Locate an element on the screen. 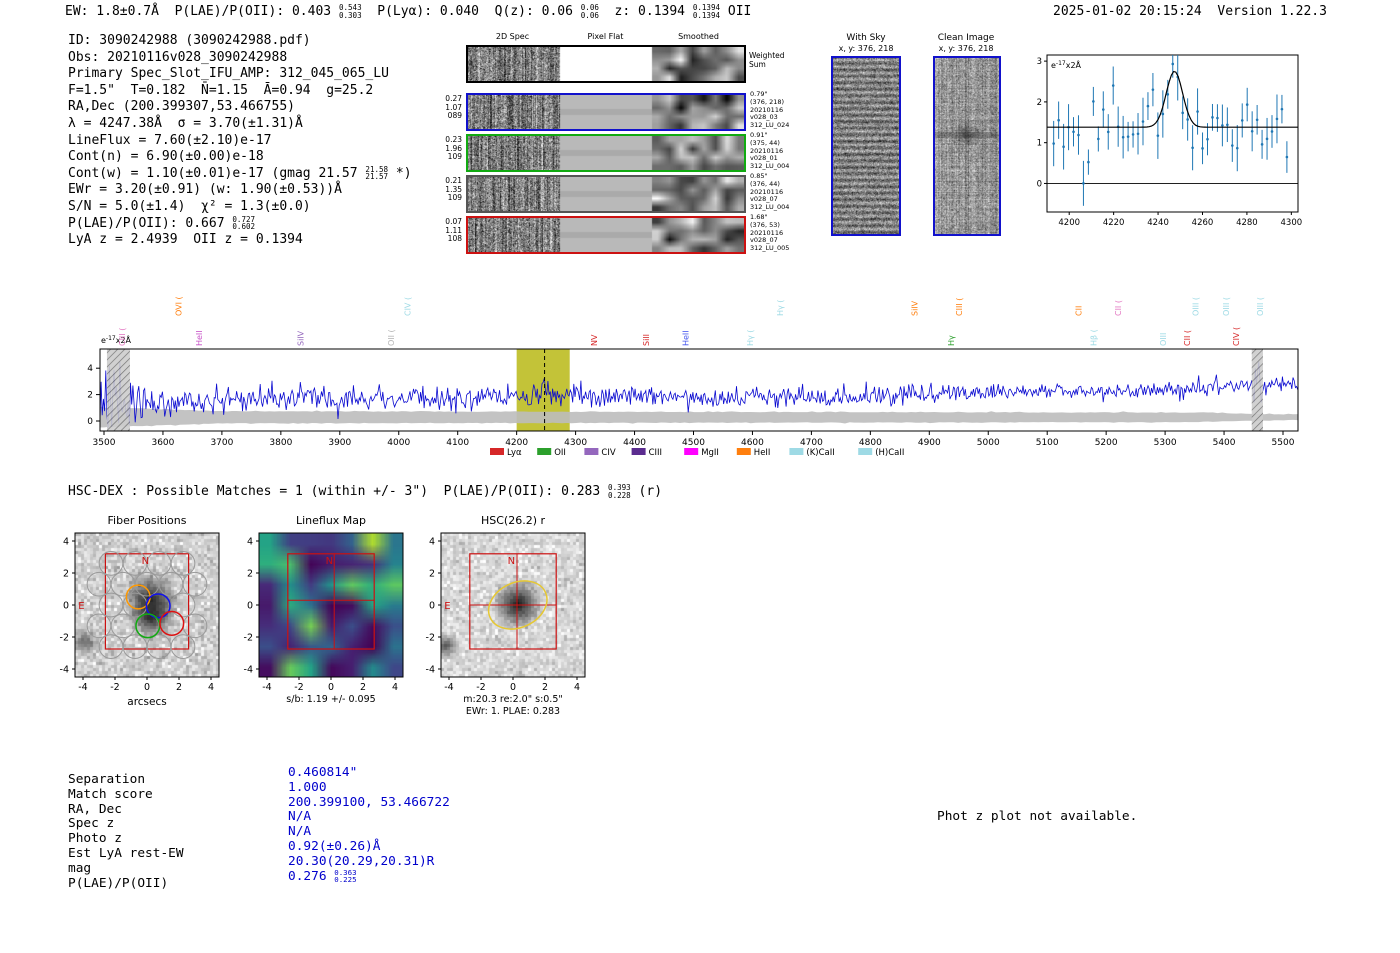 The image size is (1400, 953). svg-text: OII is located at coordinates (560, 453).